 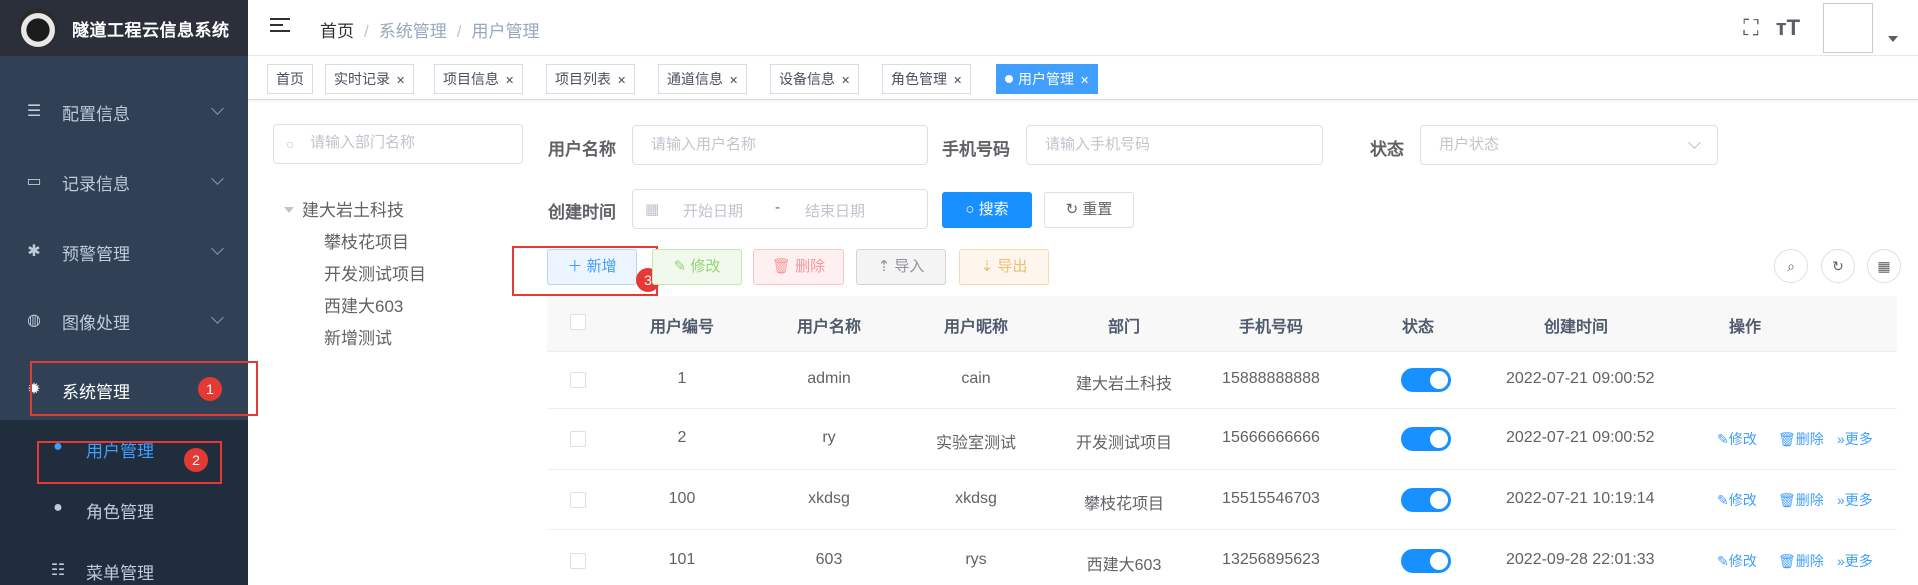 What do you see at coordinates (1439, 500) in the screenshot?
I see `switch-knob` at bounding box center [1439, 500].